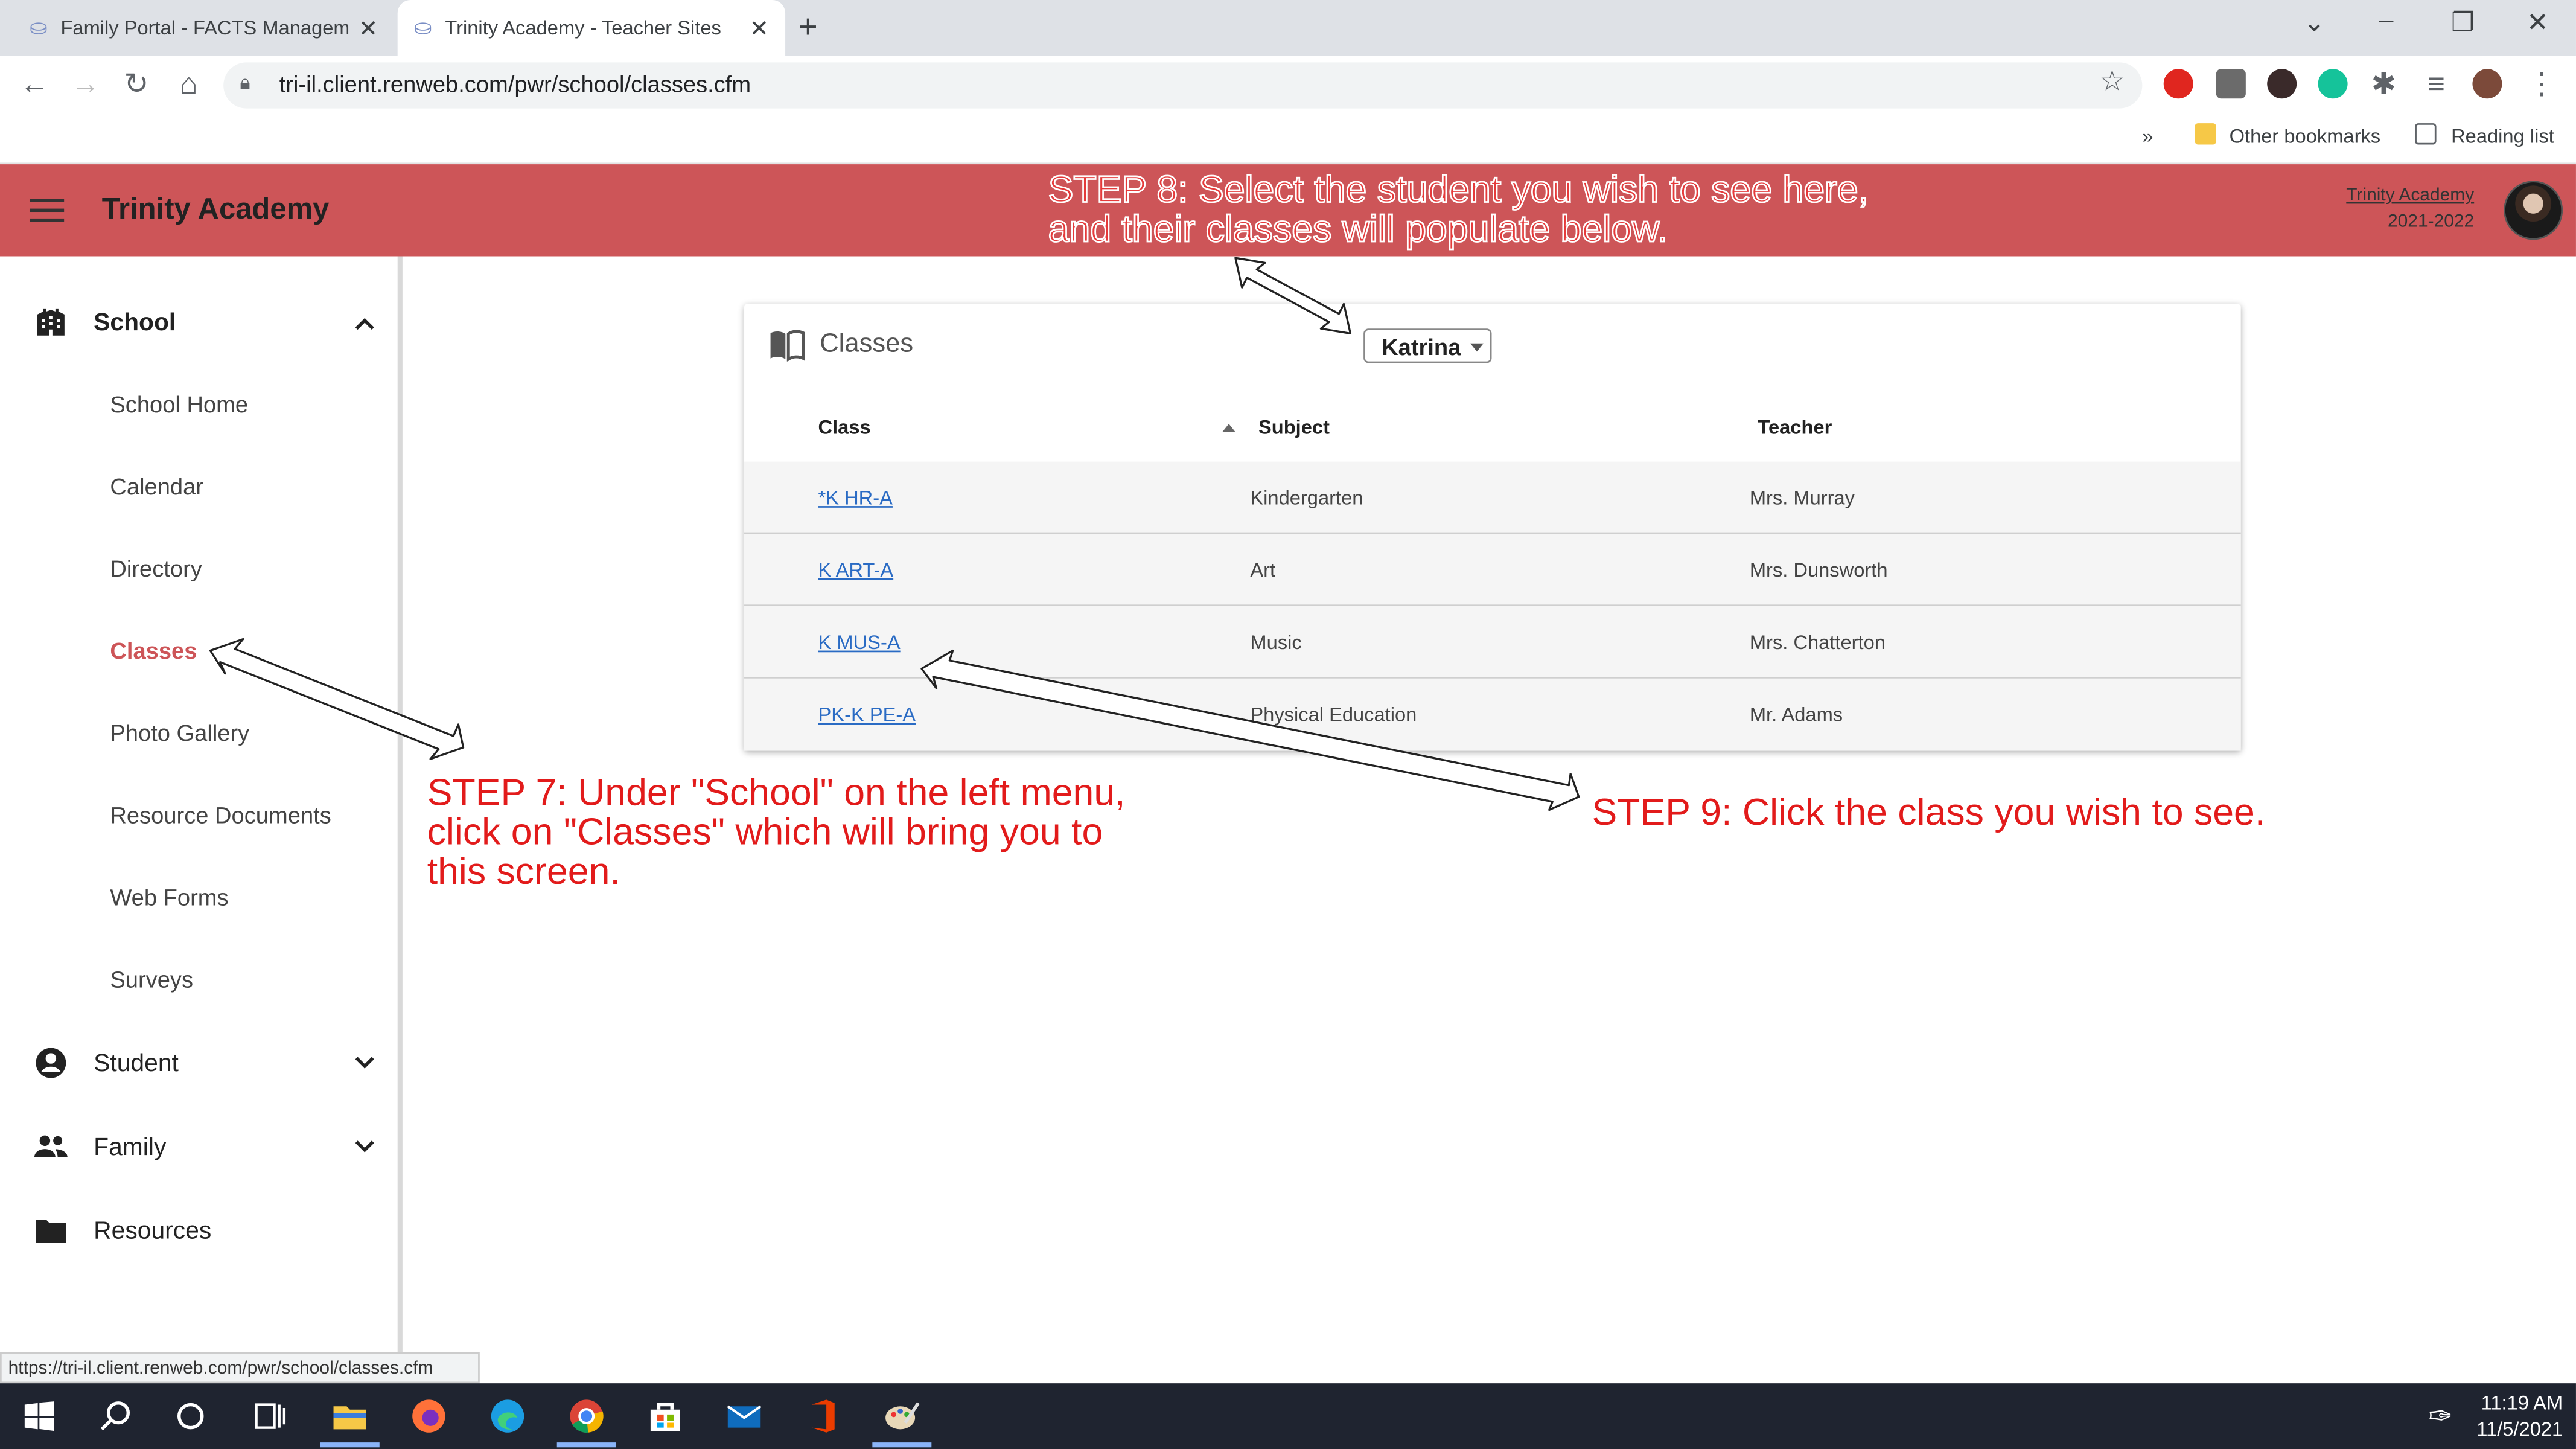 The width and height of the screenshot is (2576, 1449). What do you see at coordinates (115, 1416) in the screenshot?
I see `search-icon` at bounding box center [115, 1416].